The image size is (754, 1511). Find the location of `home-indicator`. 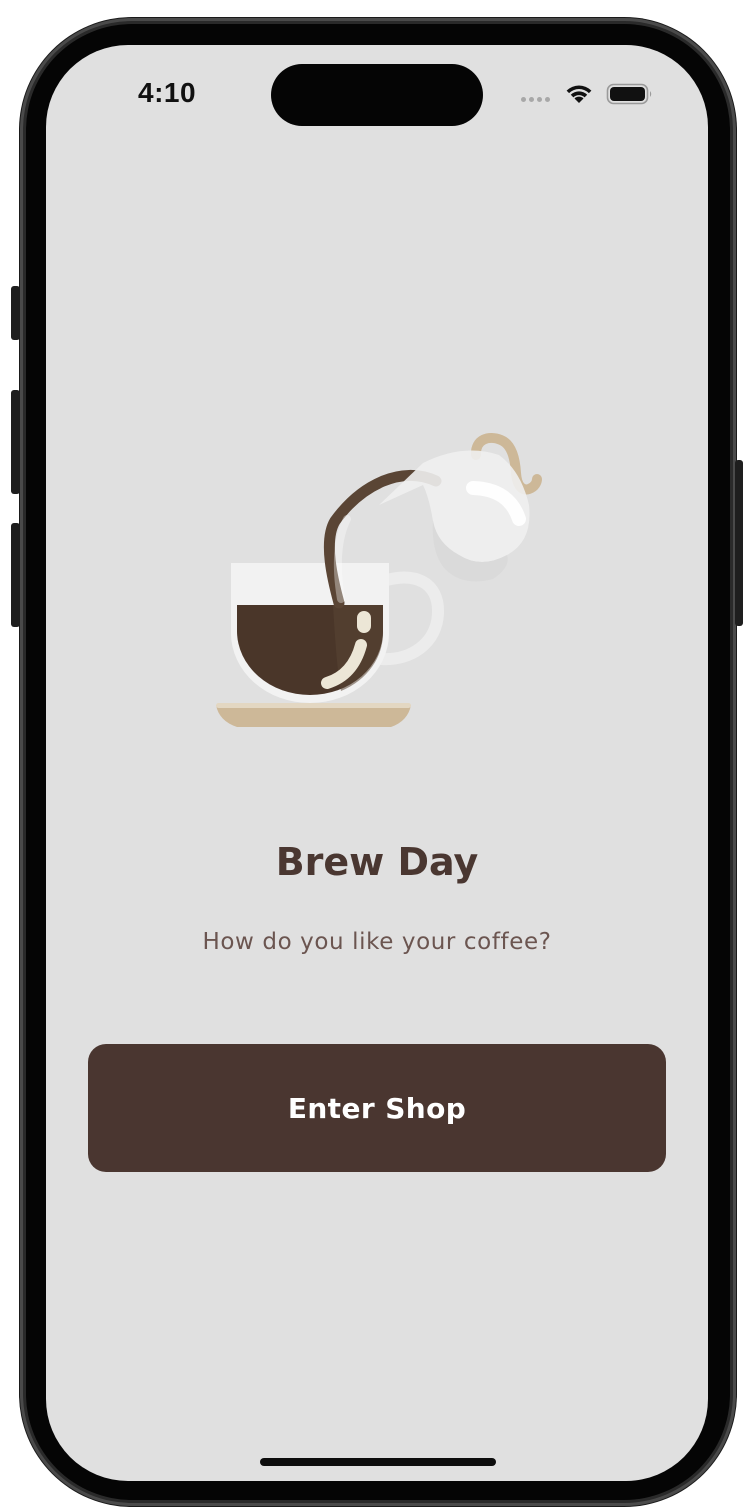

home-indicator is located at coordinates (378, 1462).